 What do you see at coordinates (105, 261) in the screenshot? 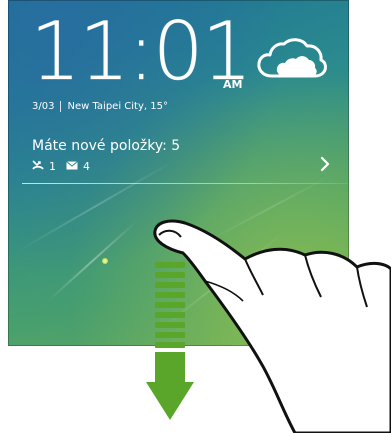
I see `wallpaper-dewdrop` at bounding box center [105, 261].